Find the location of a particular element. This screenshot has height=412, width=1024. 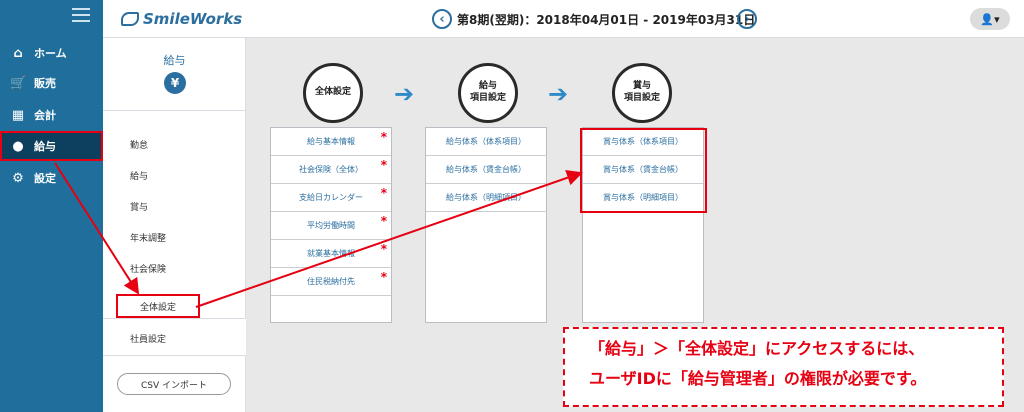

sidebar-item-salary: ● 給与 is located at coordinates (51, 146).